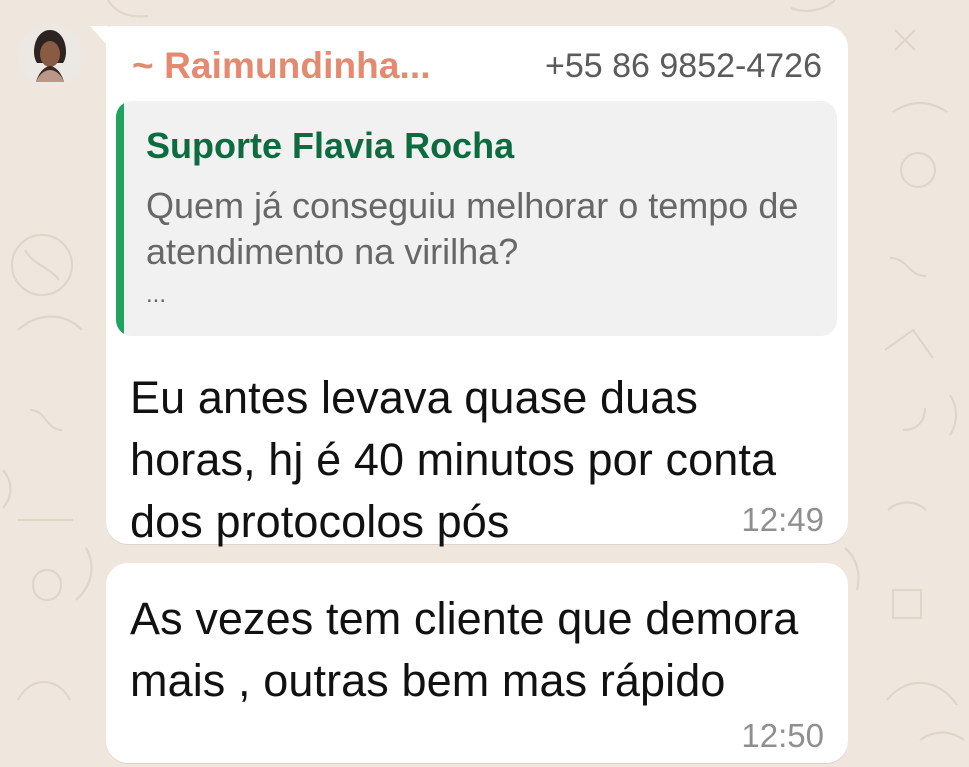  What do you see at coordinates (50, 56) in the screenshot?
I see `sender-avatar` at bounding box center [50, 56].